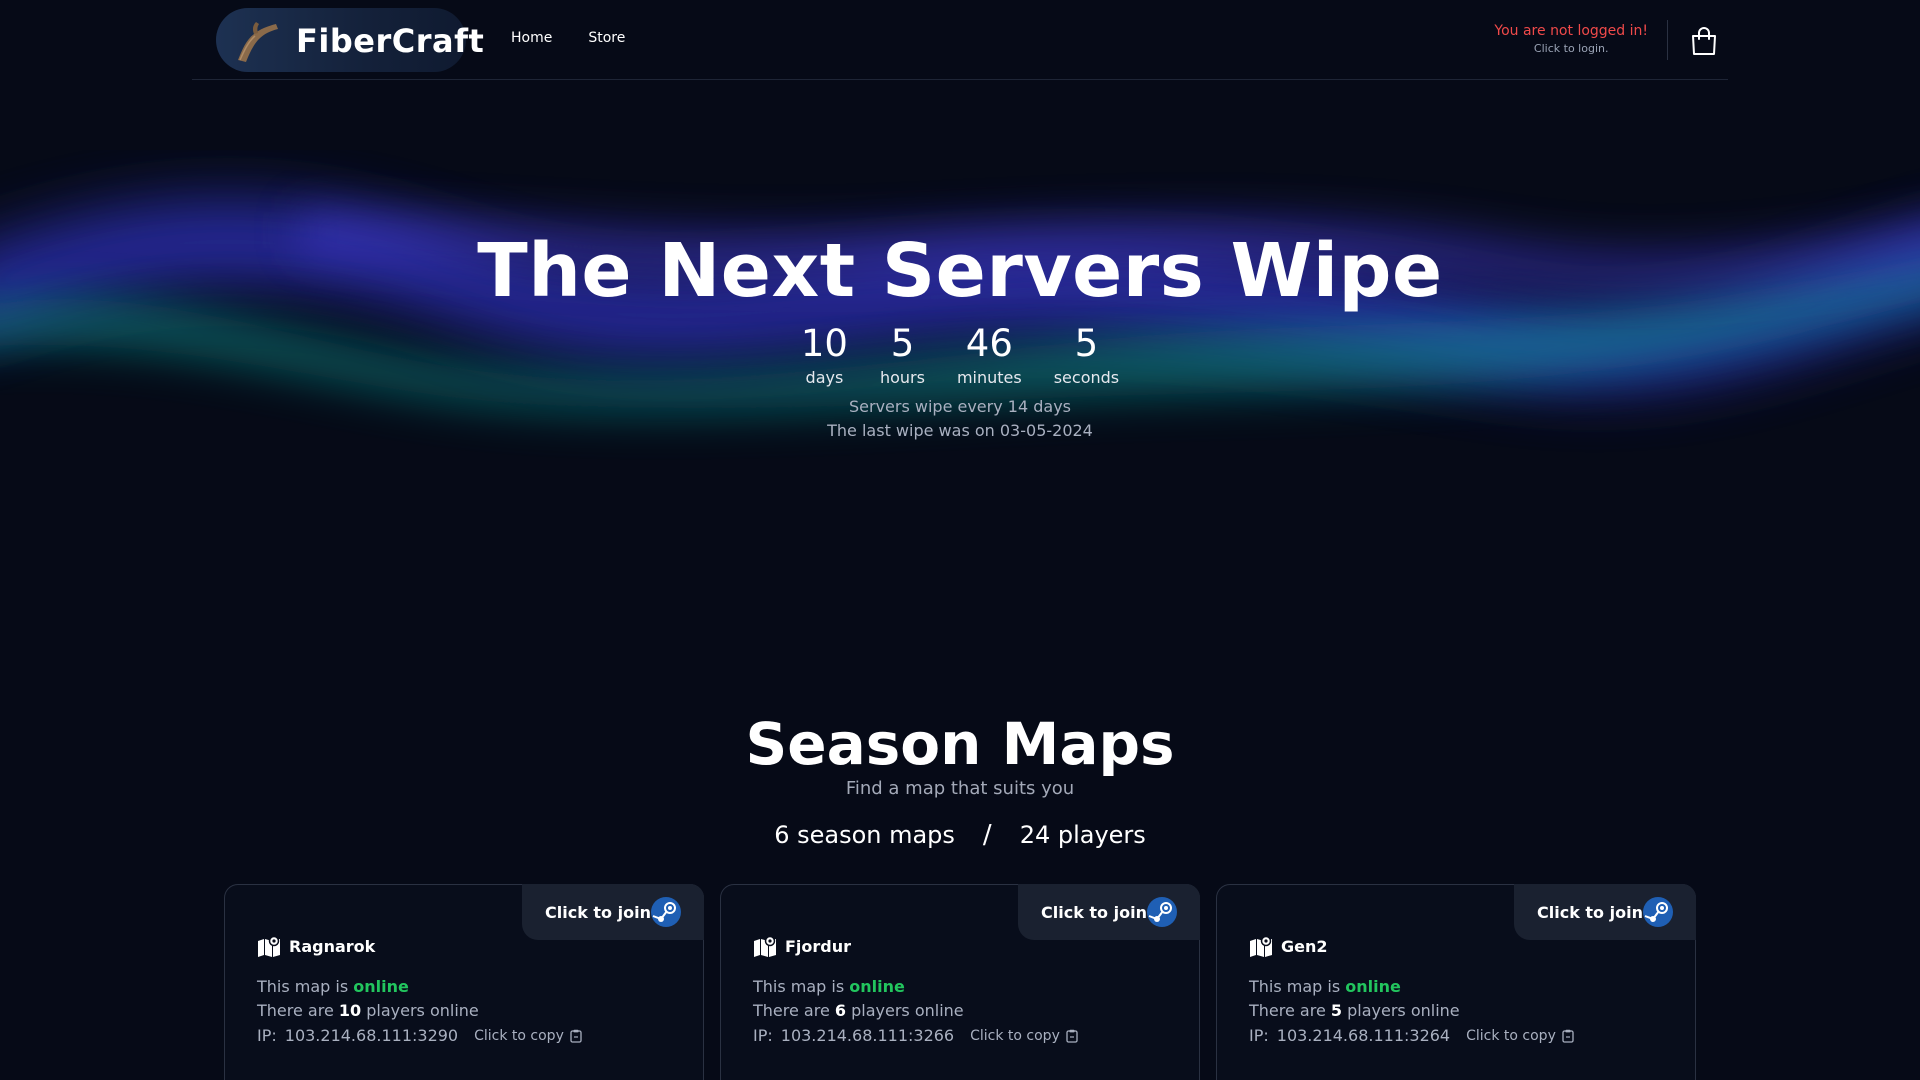 Image resolution: width=1920 pixels, height=1080 pixels. I want to click on branch-logo-icon, so click(258, 42).